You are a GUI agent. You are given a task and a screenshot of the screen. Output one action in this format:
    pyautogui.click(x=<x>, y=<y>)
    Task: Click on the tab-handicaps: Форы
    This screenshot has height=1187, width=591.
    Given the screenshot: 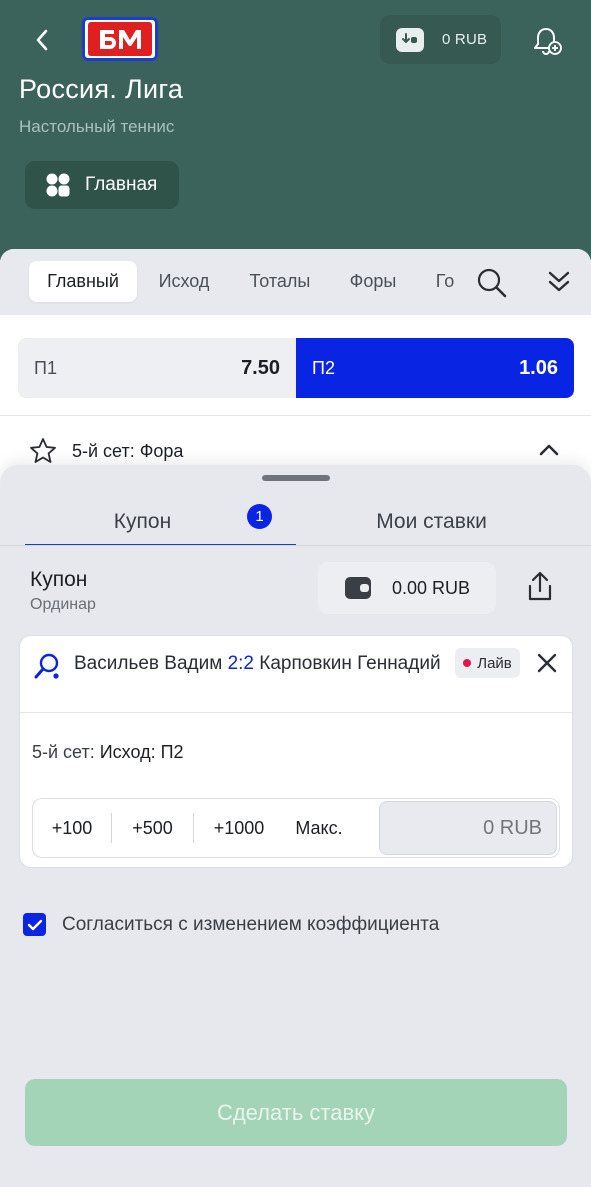 What is the action you would take?
    pyautogui.click(x=373, y=281)
    